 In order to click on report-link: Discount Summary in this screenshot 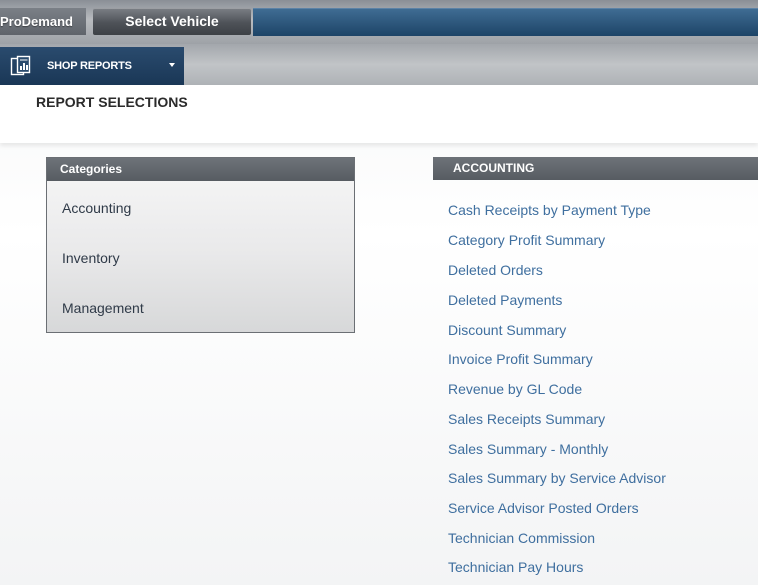, I will do `click(507, 330)`.